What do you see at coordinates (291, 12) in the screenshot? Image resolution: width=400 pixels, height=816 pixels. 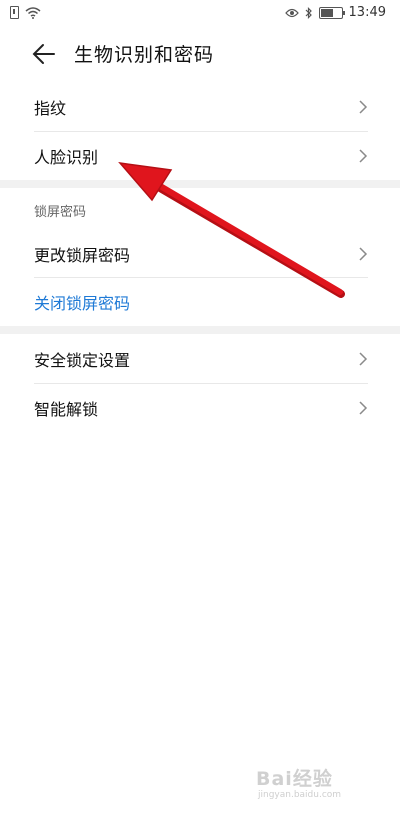 I see `eye-icon` at bounding box center [291, 12].